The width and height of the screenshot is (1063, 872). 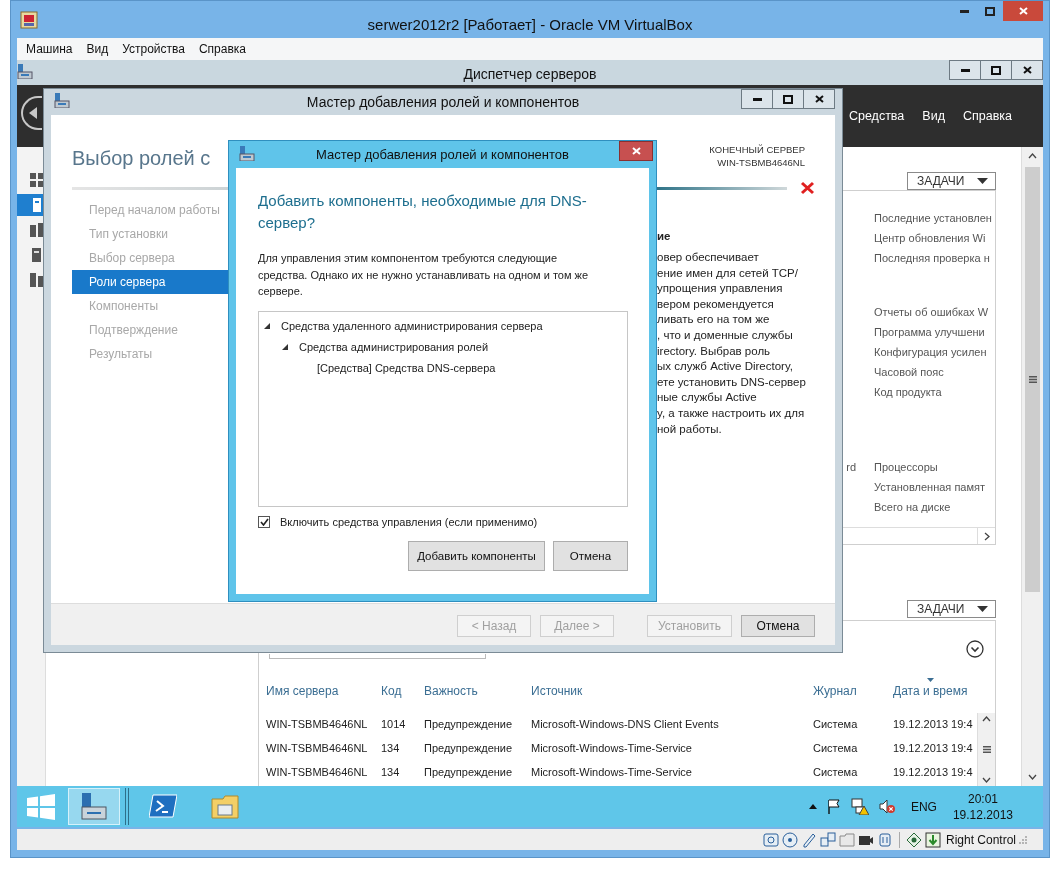 What do you see at coordinates (933, 748) in the screenshot?
I see `table-cell: 19.12.2013 19:4` at bounding box center [933, 748].